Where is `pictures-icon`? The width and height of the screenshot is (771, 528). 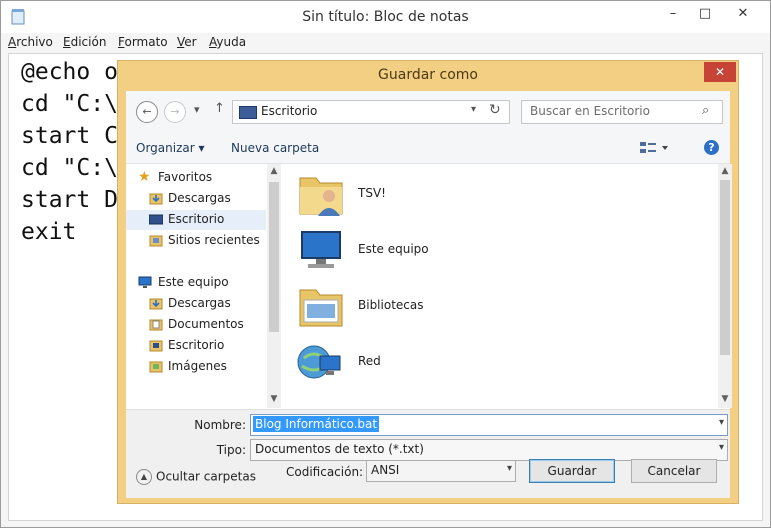 pictures-icon is located at coordinates (156, 367).